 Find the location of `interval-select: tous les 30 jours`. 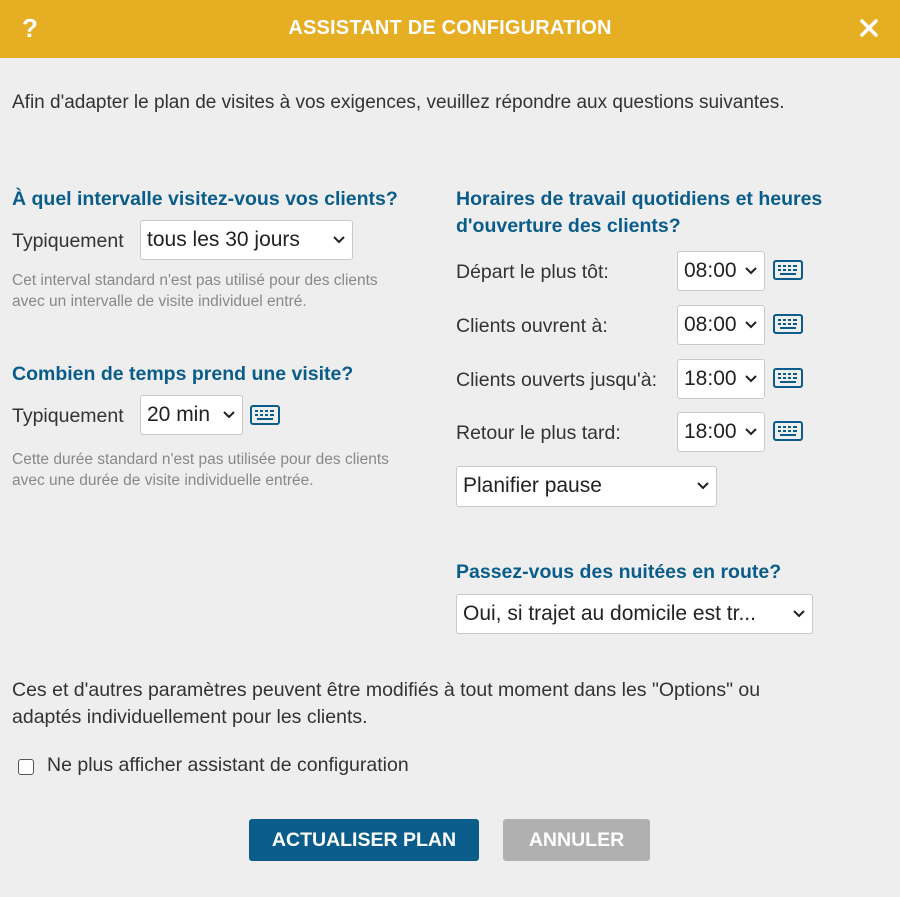

interval-select: tous les 30 jours is located at coordinates (246, 240).